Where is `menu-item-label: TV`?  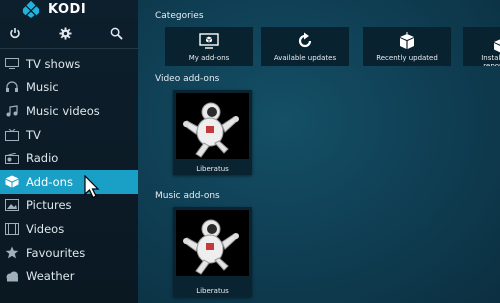
menu-item-label: TV is located at coordinates (33, 134).